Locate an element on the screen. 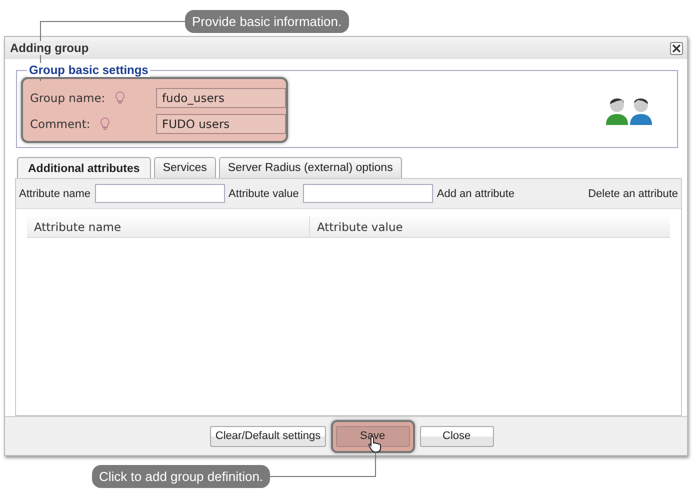 The height and width of the screenshot is (501, 699). close-icon is located at coordinates (676, 48).